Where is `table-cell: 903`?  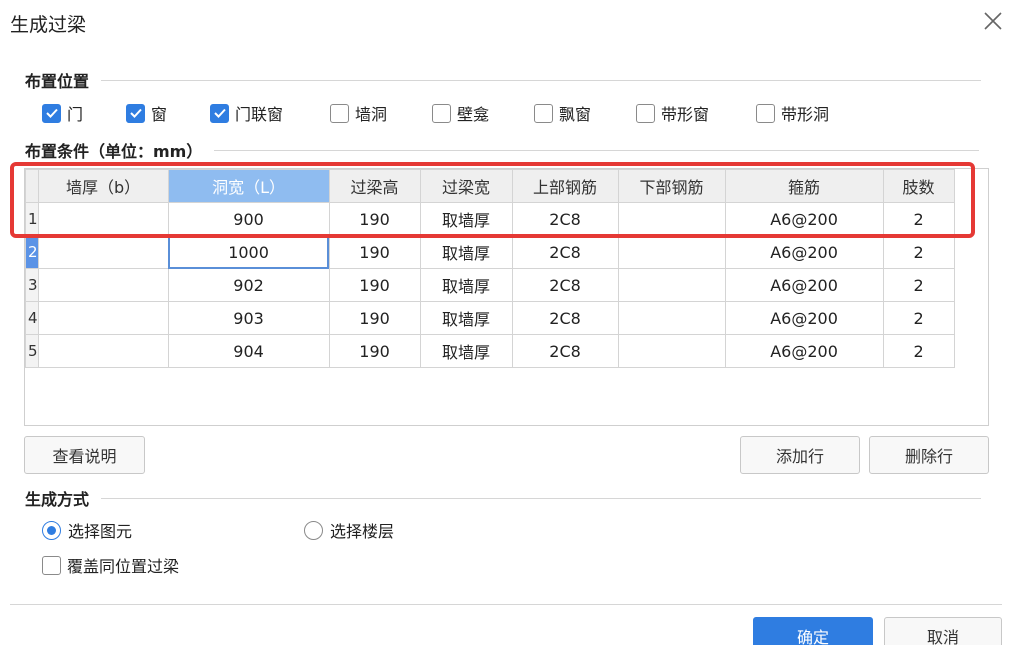 table-cell: 903 is located at coordinates (248, 318).